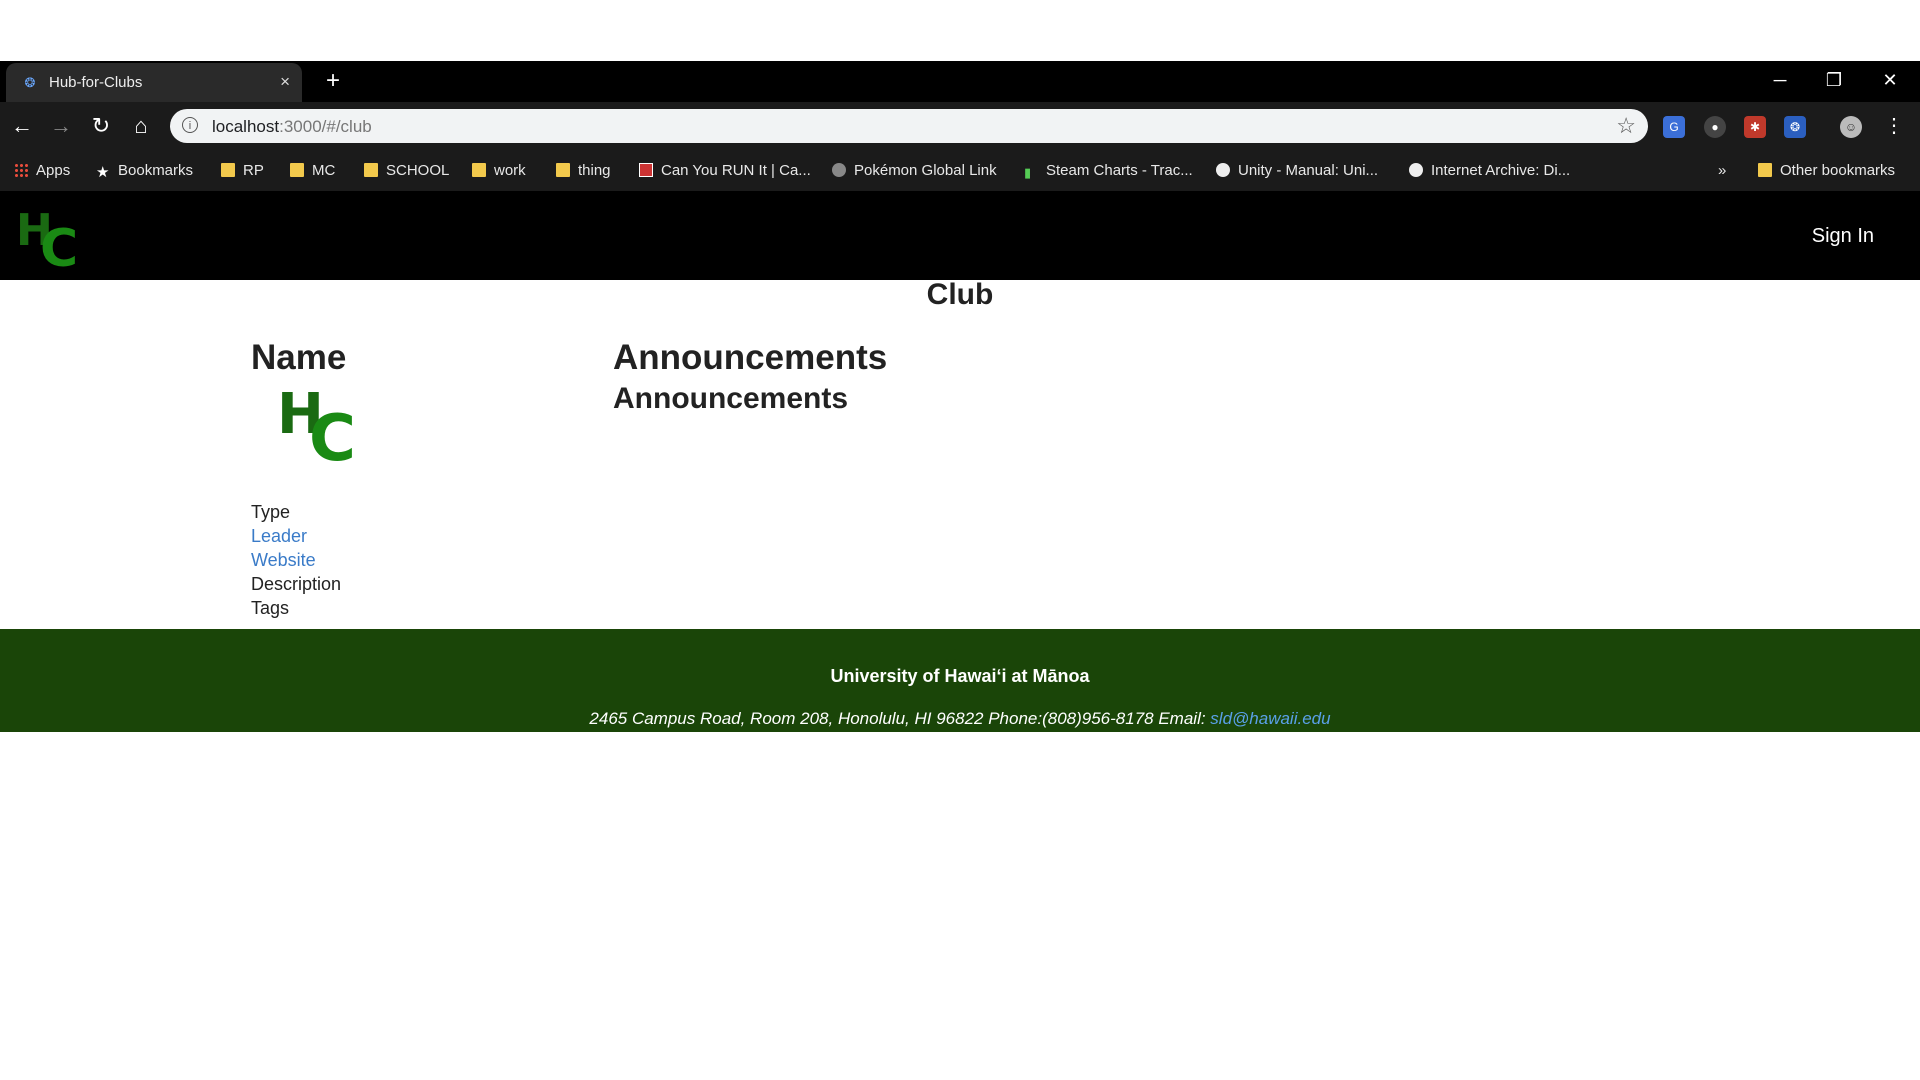 This screenshot has width=1920, height=1080. I want to click on bookmark-label: MC, so click(324, 170).